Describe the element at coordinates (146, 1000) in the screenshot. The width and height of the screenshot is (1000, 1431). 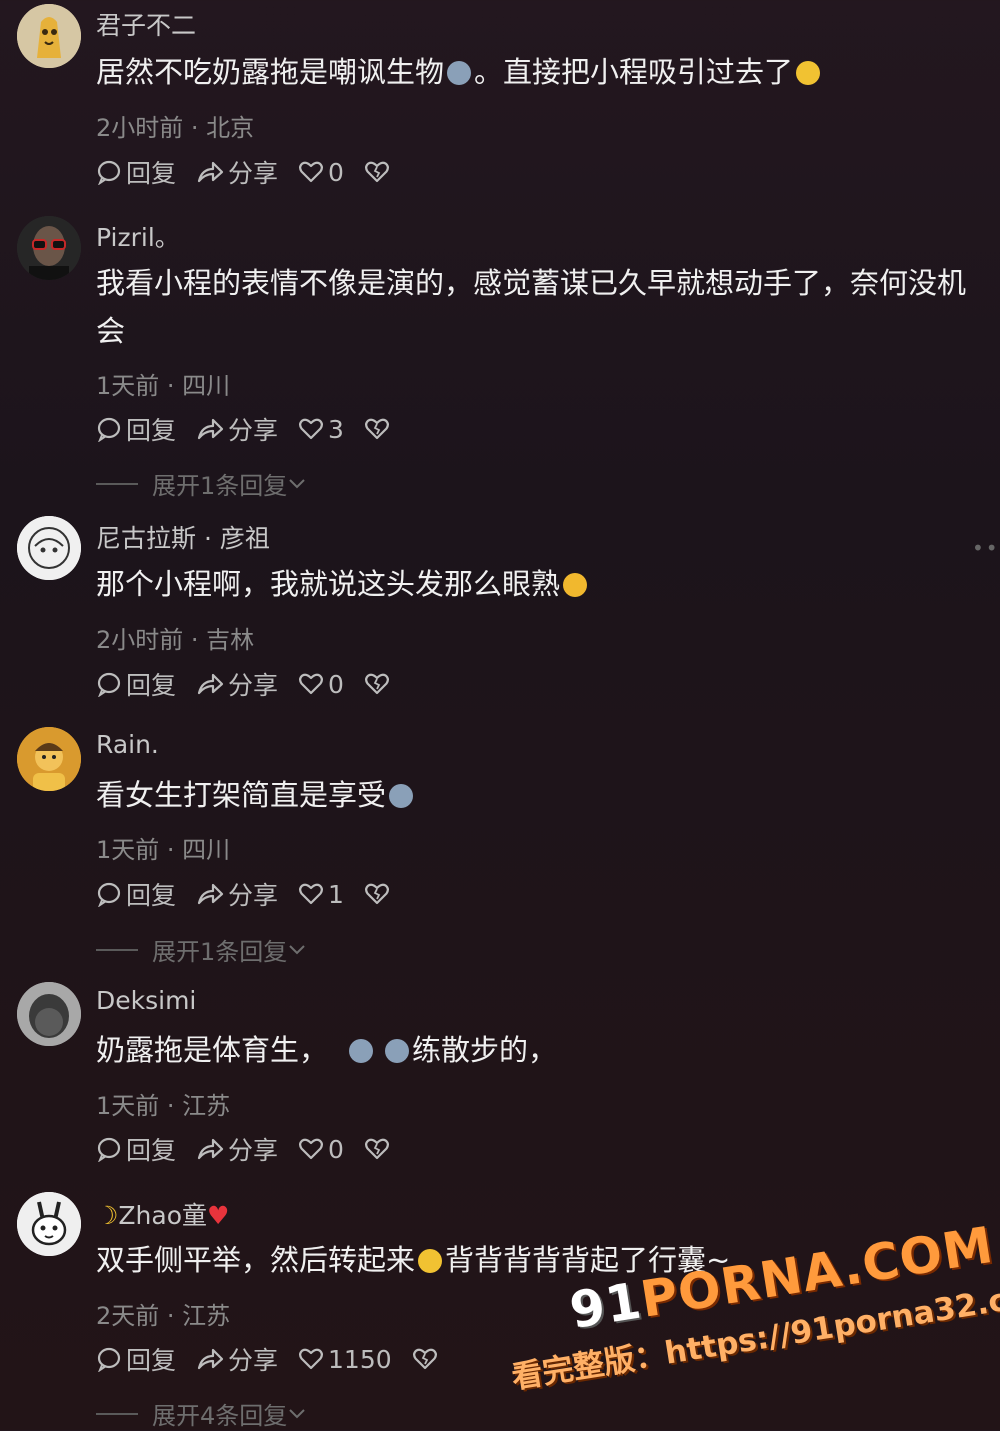
I see `comment-username: Deksimi` at that location.